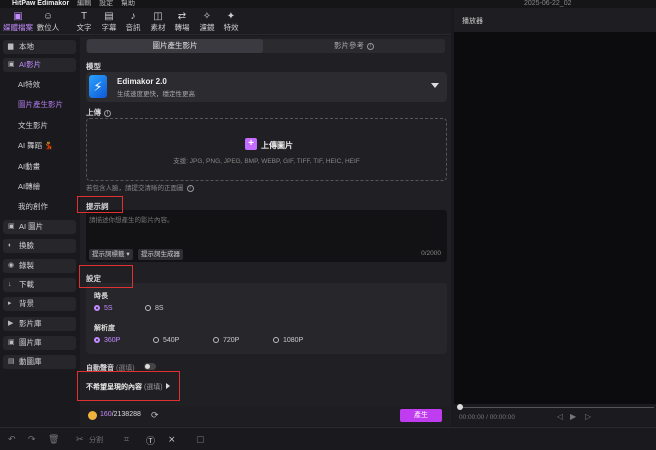 The height and width of the screenshot is (450, 656). I want to click on sidebar-sub-image-to-video: 圖片產生影片, so click(40, 105).